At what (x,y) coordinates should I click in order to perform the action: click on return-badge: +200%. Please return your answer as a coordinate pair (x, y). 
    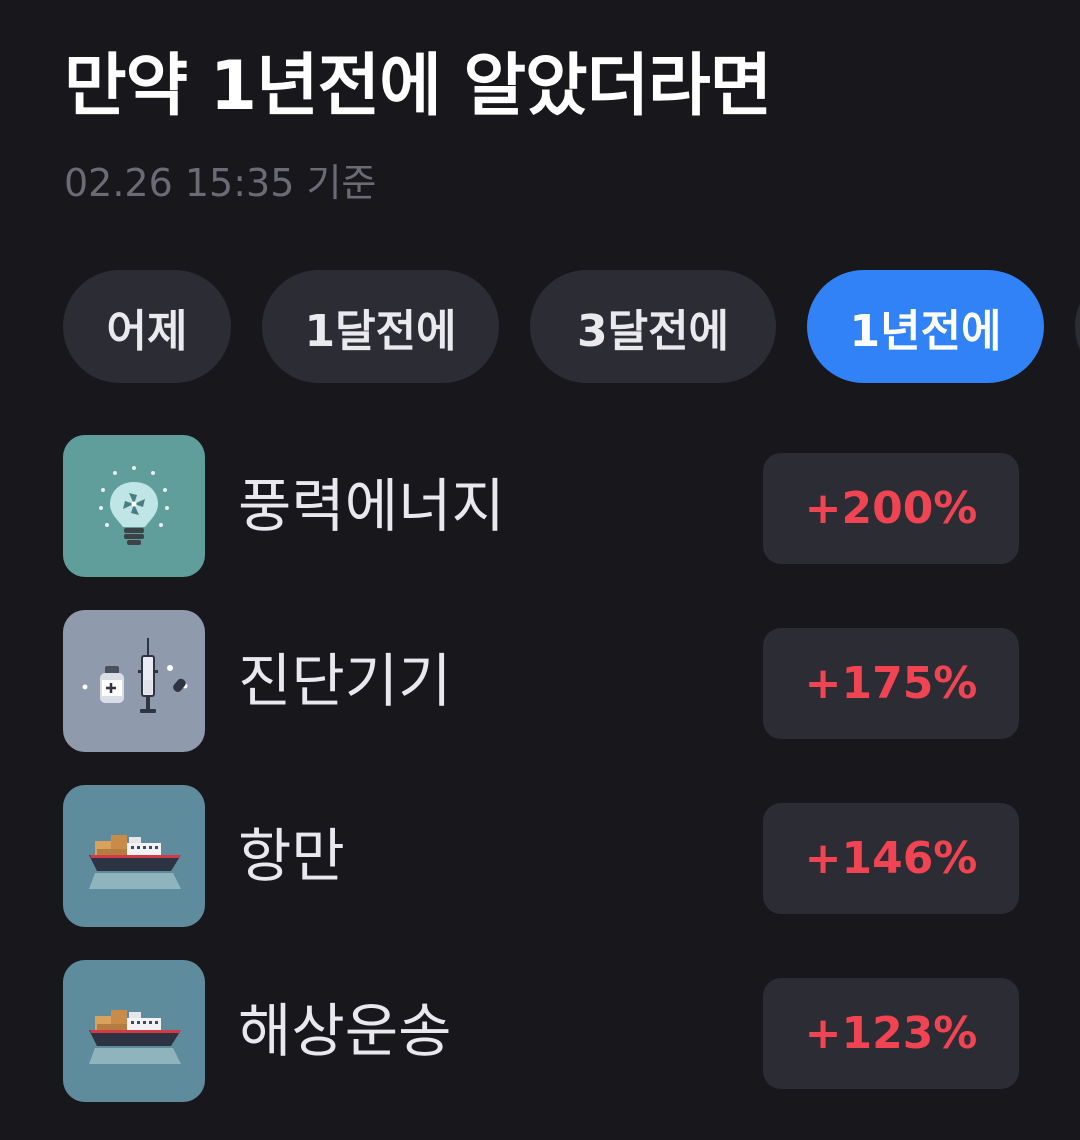
    Looking at the image, I should click on (891, 508).